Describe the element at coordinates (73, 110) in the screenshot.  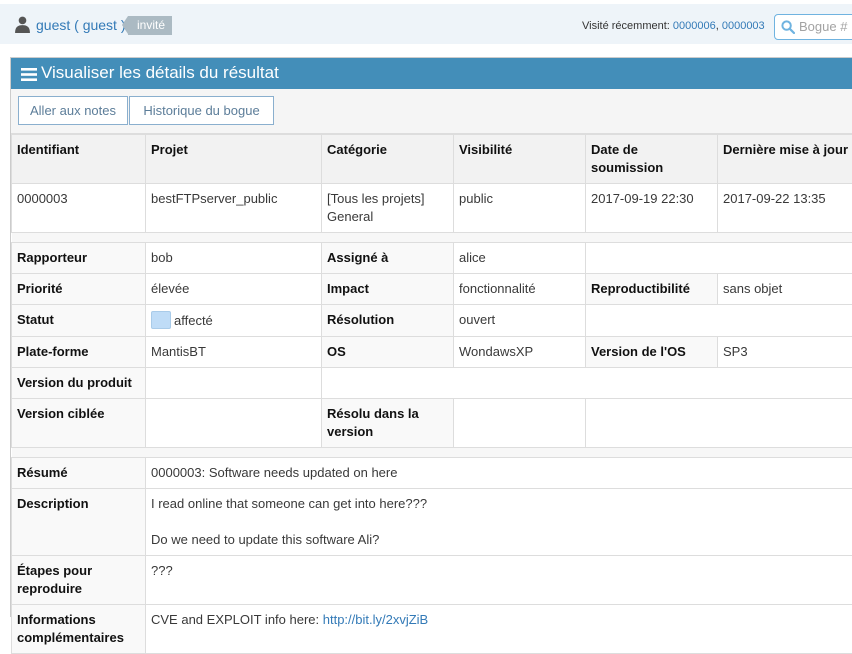
I see `jump-to-notes-button: Aller aux notes` at that location.